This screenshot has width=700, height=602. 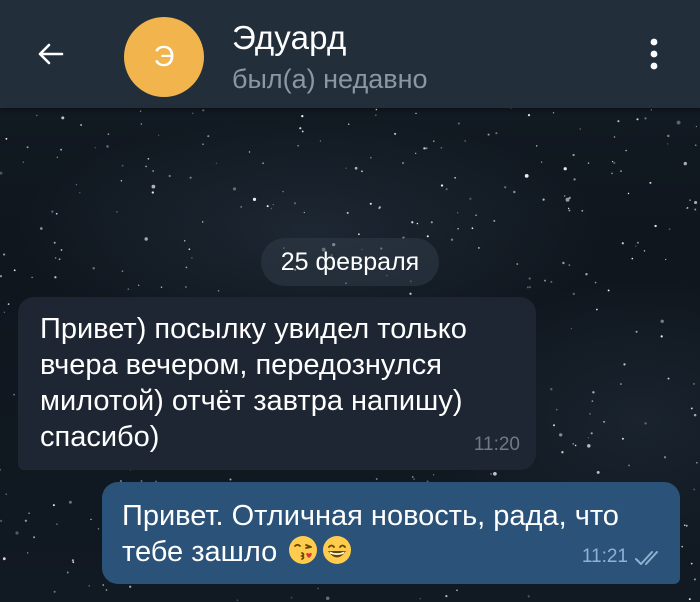 What do you see at coordinates (330, 57) in the screenshot?
I see `chat-title: Эдуард был(а) недавно` at bounding box center [330, 57].